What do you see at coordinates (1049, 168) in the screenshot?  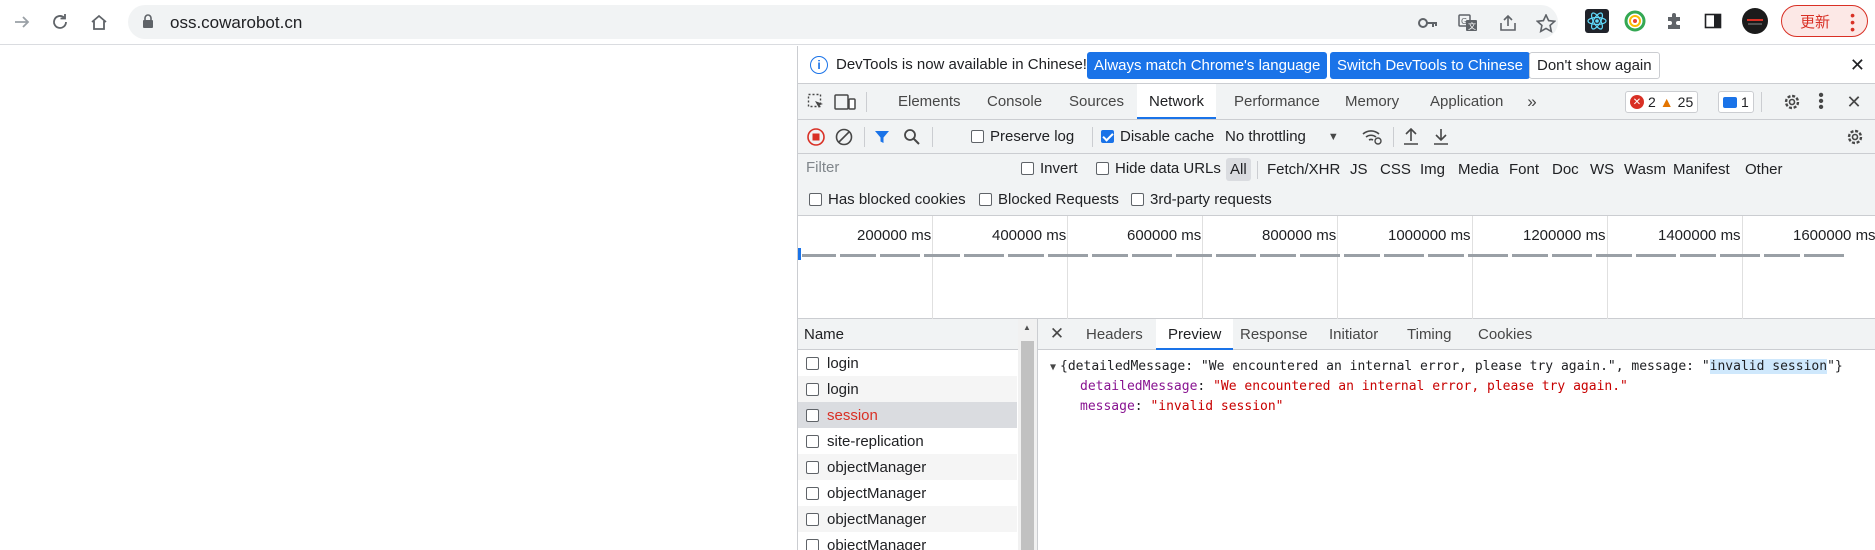 I see `invert-checkbox: Invert` at bounding box center [1049, 168].